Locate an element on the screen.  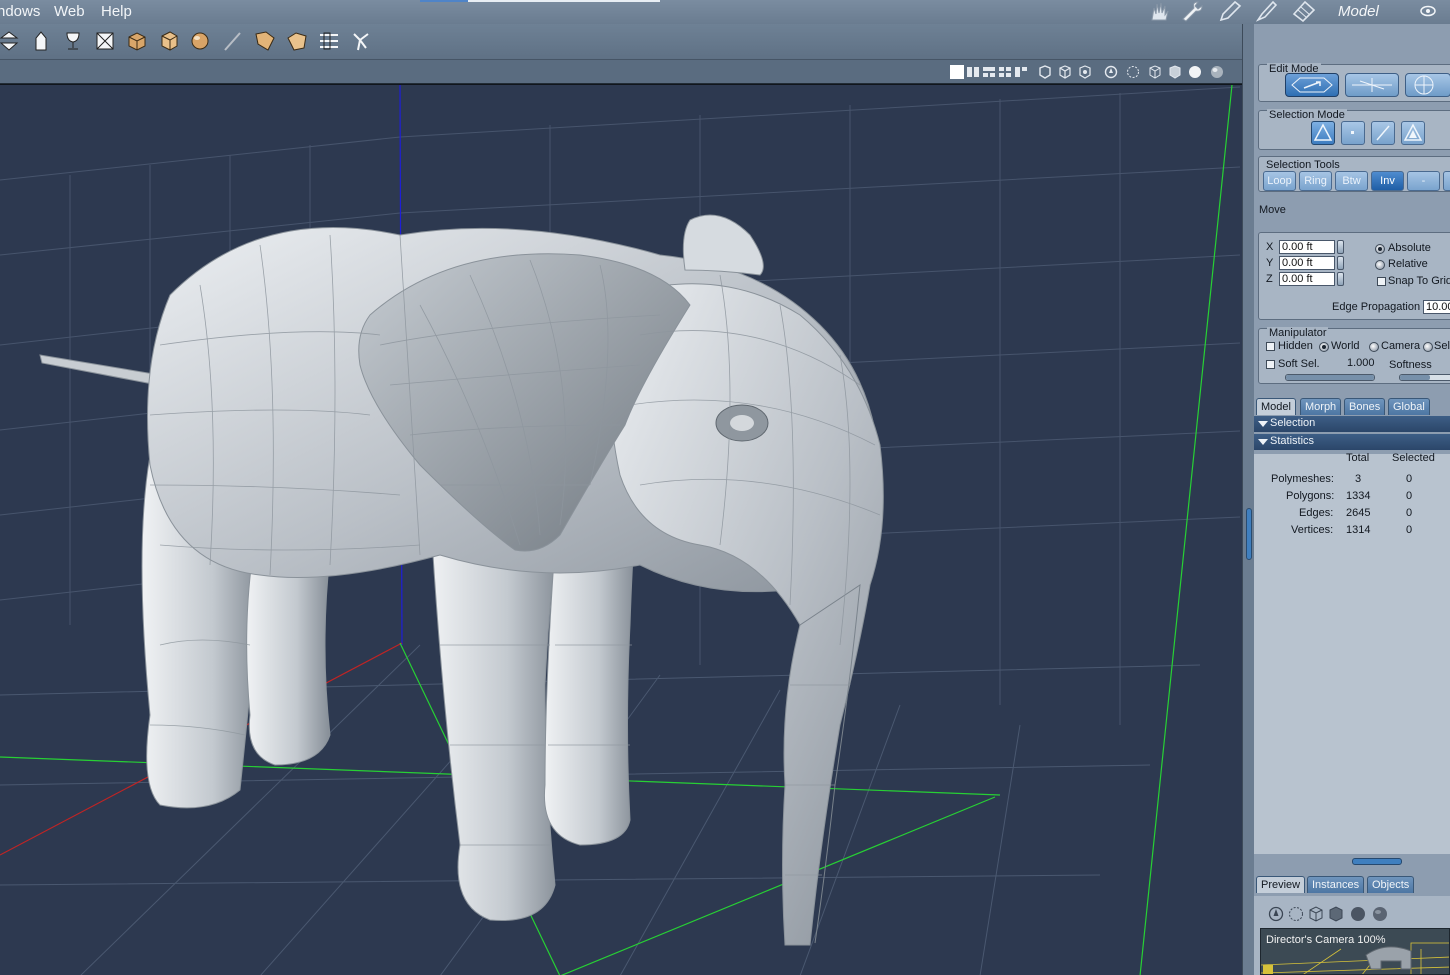
camera-radio is located at coordinates (1374, 347).